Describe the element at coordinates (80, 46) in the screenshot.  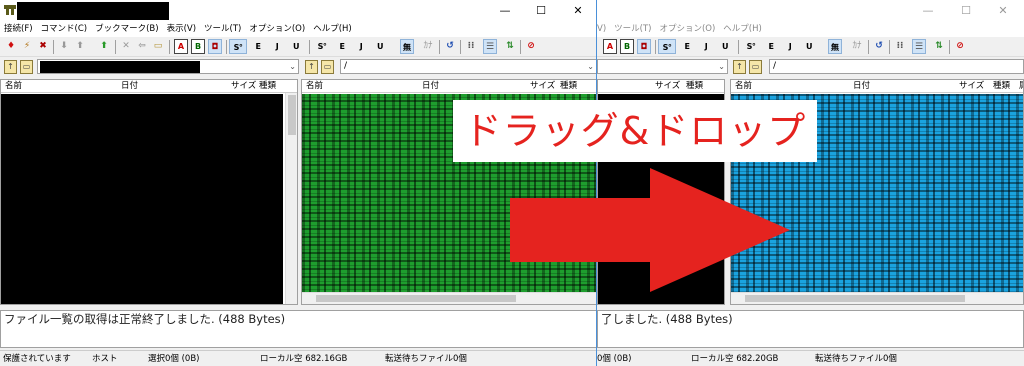
I see `upload-icon: ⬆` at that location.